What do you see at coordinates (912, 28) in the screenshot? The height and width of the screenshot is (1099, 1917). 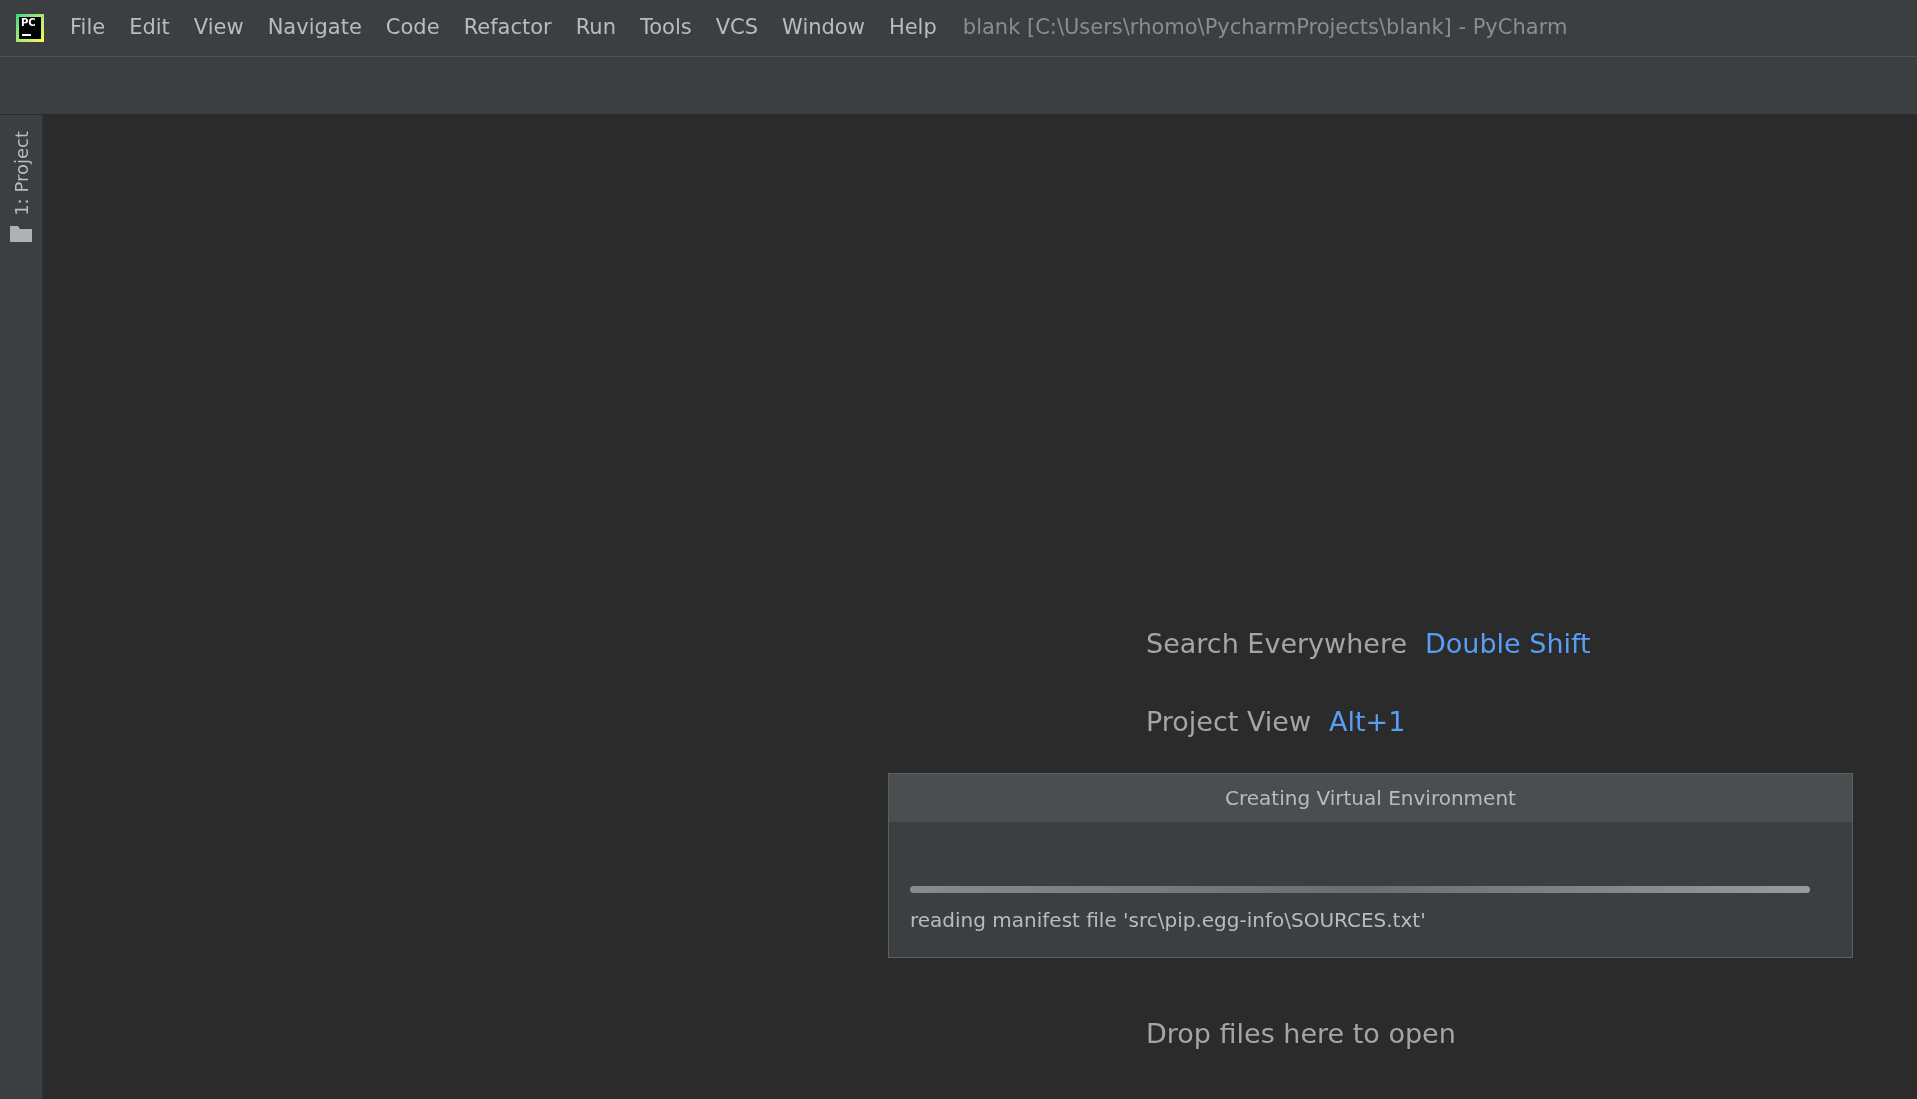 I see `menu-item: Help` at bounding box center [912, 28].